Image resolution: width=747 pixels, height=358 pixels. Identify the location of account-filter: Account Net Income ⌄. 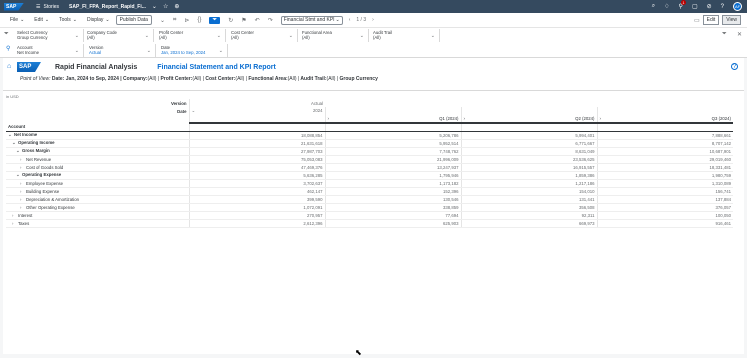
(49, 50).